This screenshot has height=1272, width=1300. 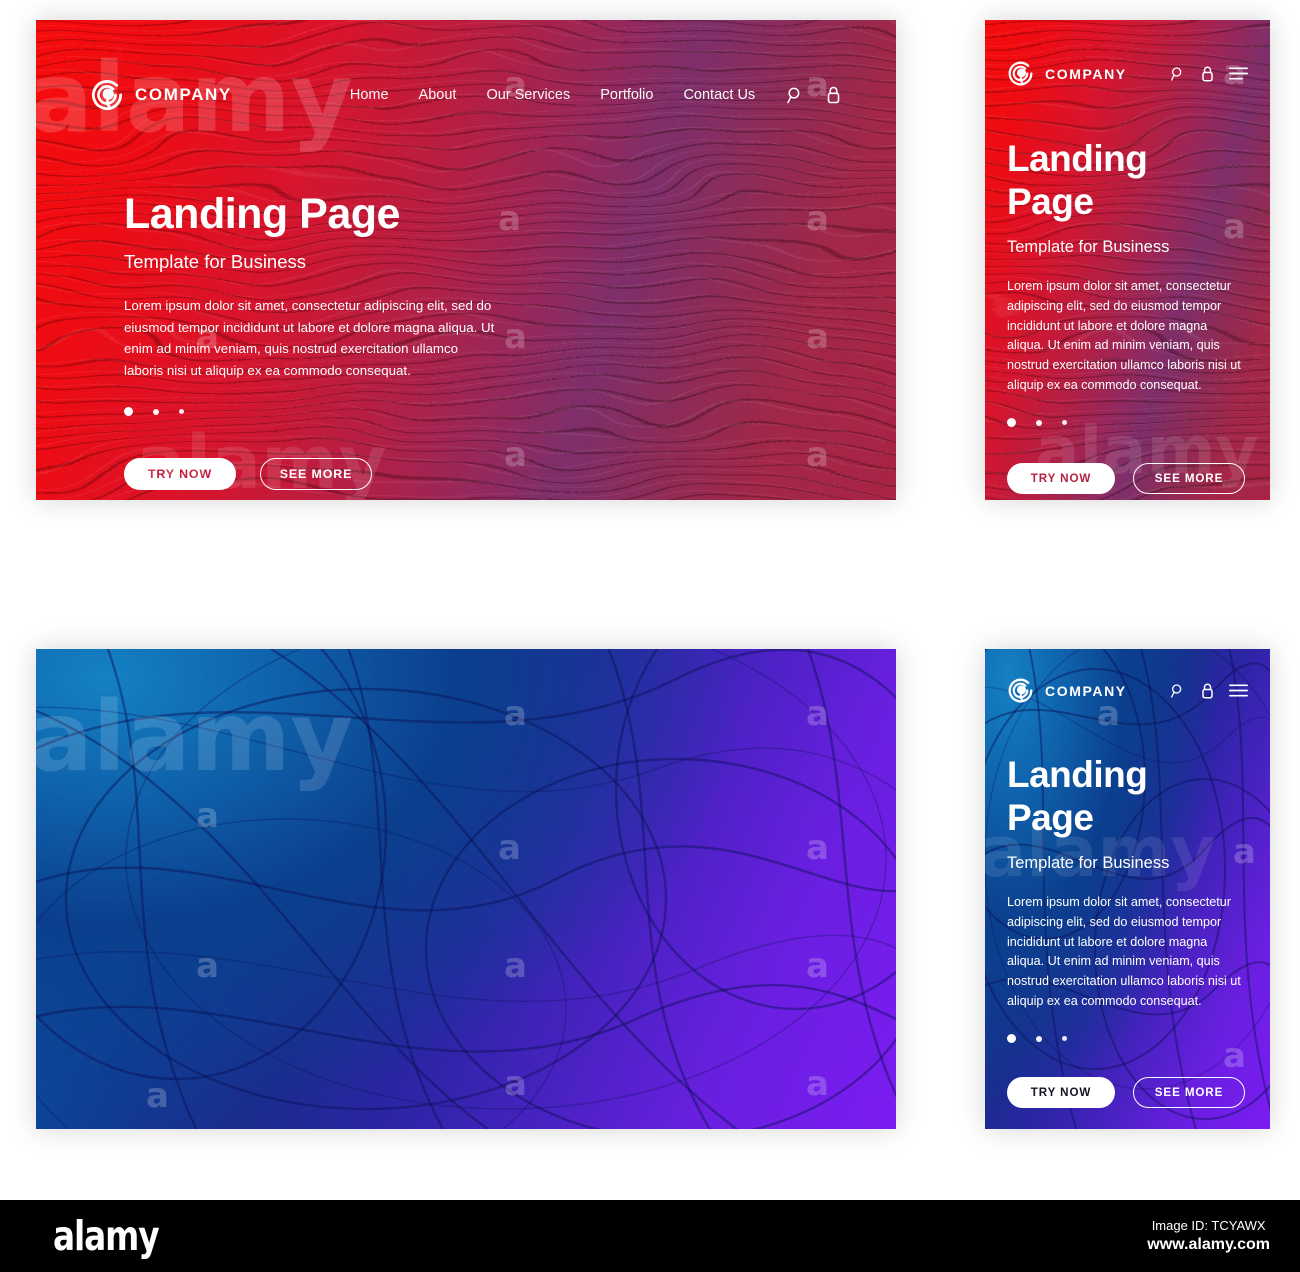 What do you see at coordinates (1208, 1225) in the screenshot?
I see `image-id-label: Image ID: TCYAWX` at bounding box center [1208, 1225].